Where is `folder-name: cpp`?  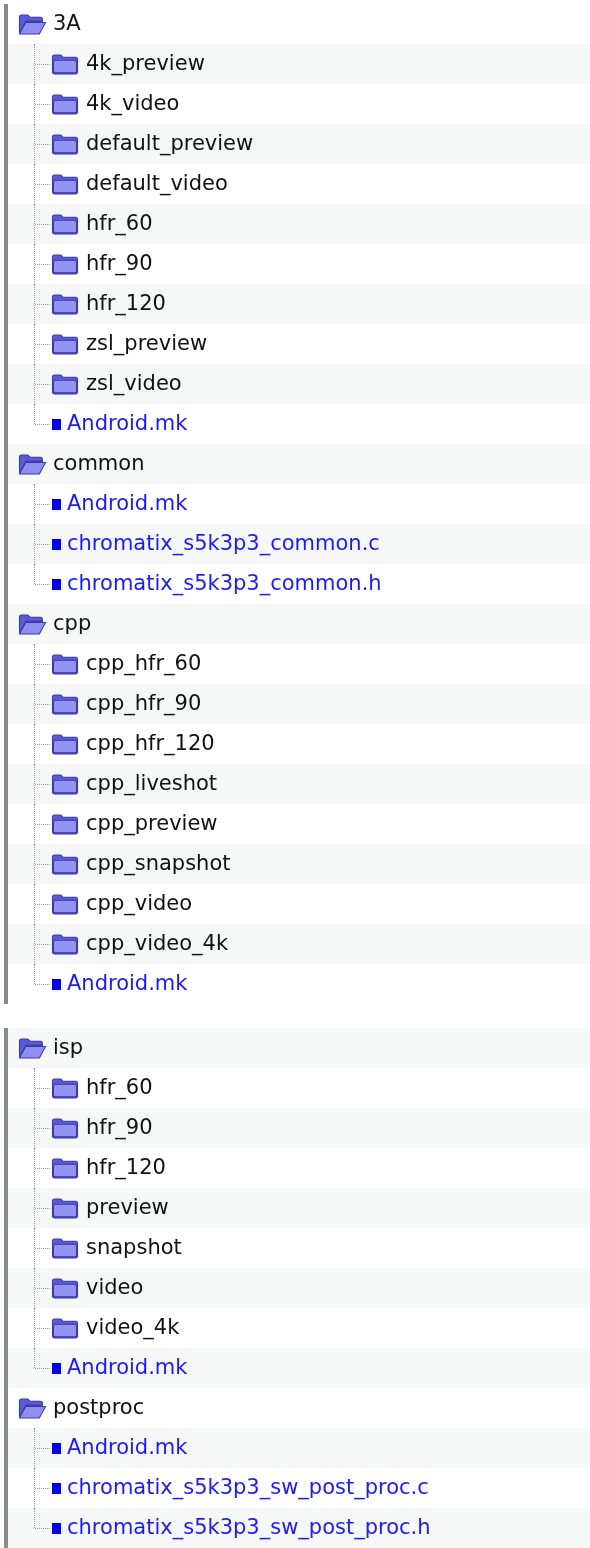
folder-name: cpp is located at coordinates (72, 624).